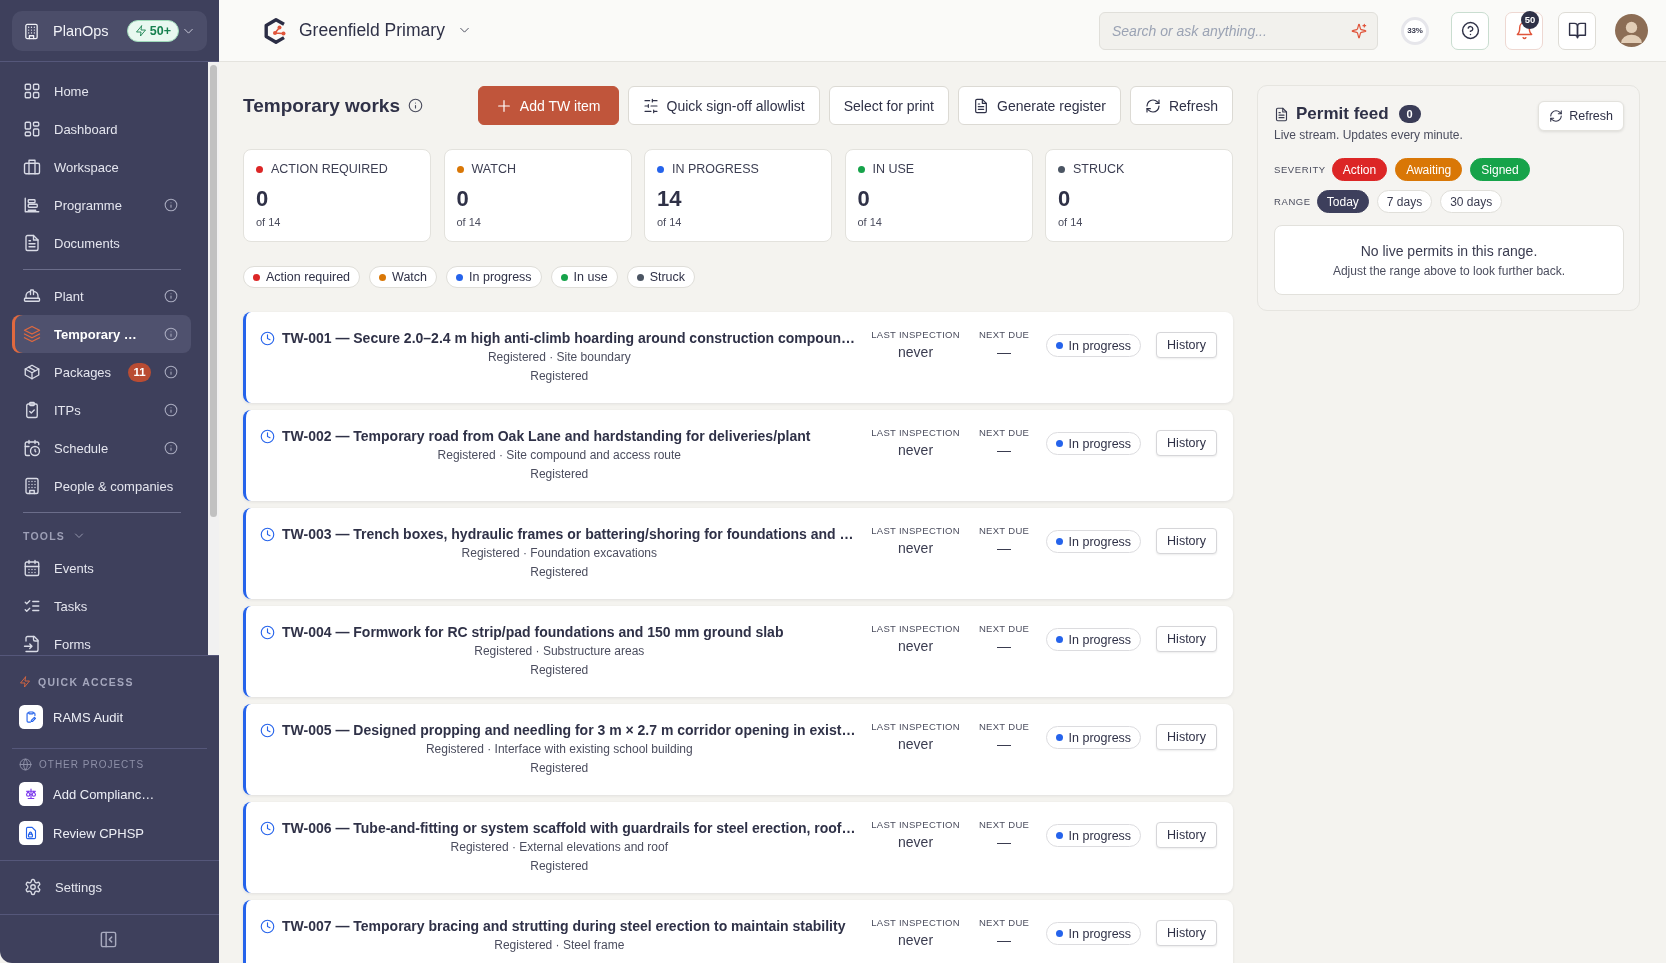  I want to click on nav-item: Home, so click(101, 91).